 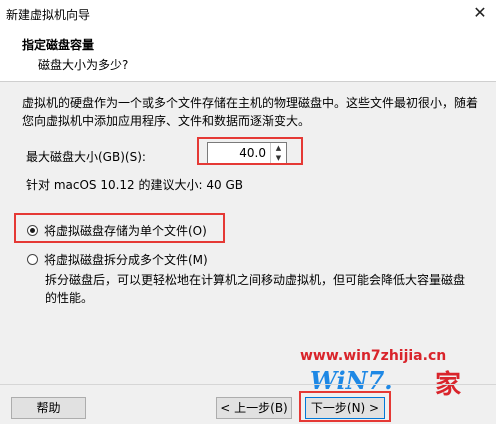 I want to click on radio-split-files: 将虚拟磁盘拆分成多个文件(M), so click(x=117, y=259).